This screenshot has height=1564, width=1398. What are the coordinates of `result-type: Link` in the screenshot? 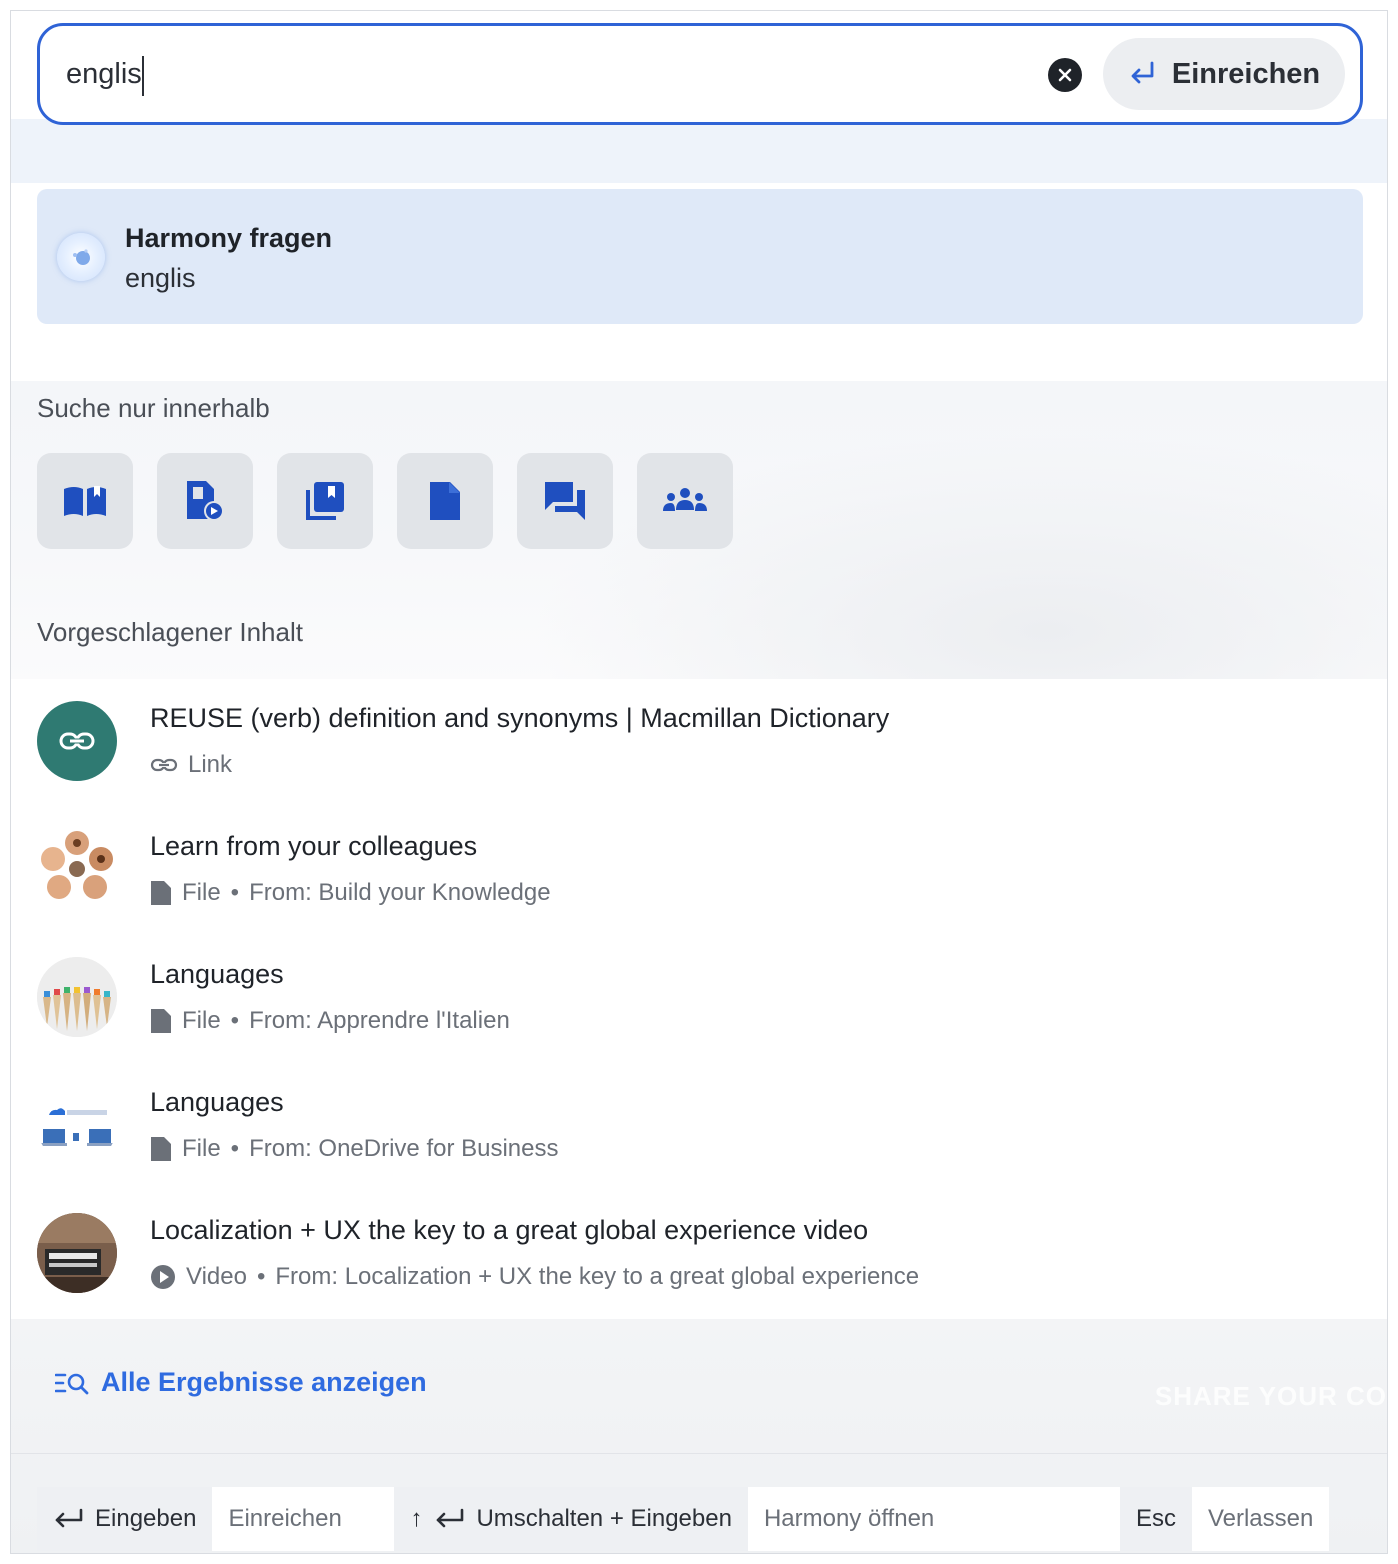 It's located at (210, 764).